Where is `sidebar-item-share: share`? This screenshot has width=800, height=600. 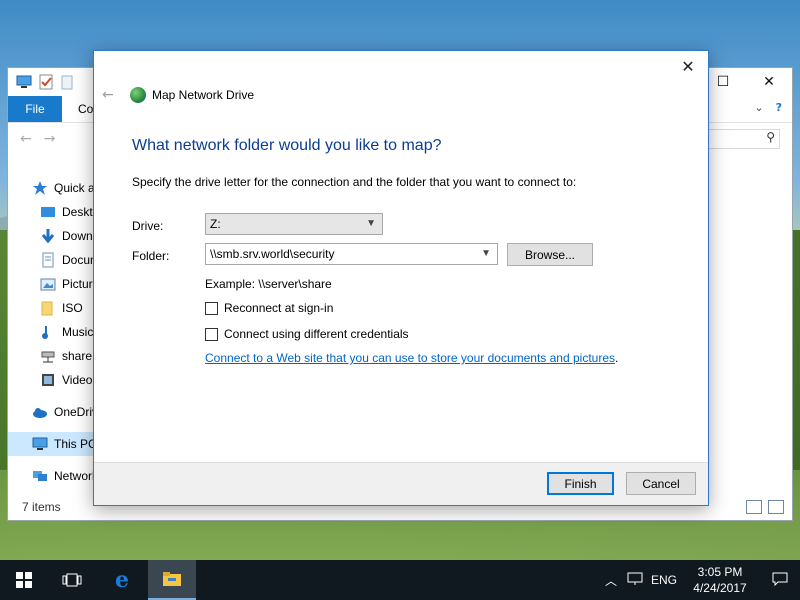 sidebar-item-share: share is located at coordinates (52, 356).